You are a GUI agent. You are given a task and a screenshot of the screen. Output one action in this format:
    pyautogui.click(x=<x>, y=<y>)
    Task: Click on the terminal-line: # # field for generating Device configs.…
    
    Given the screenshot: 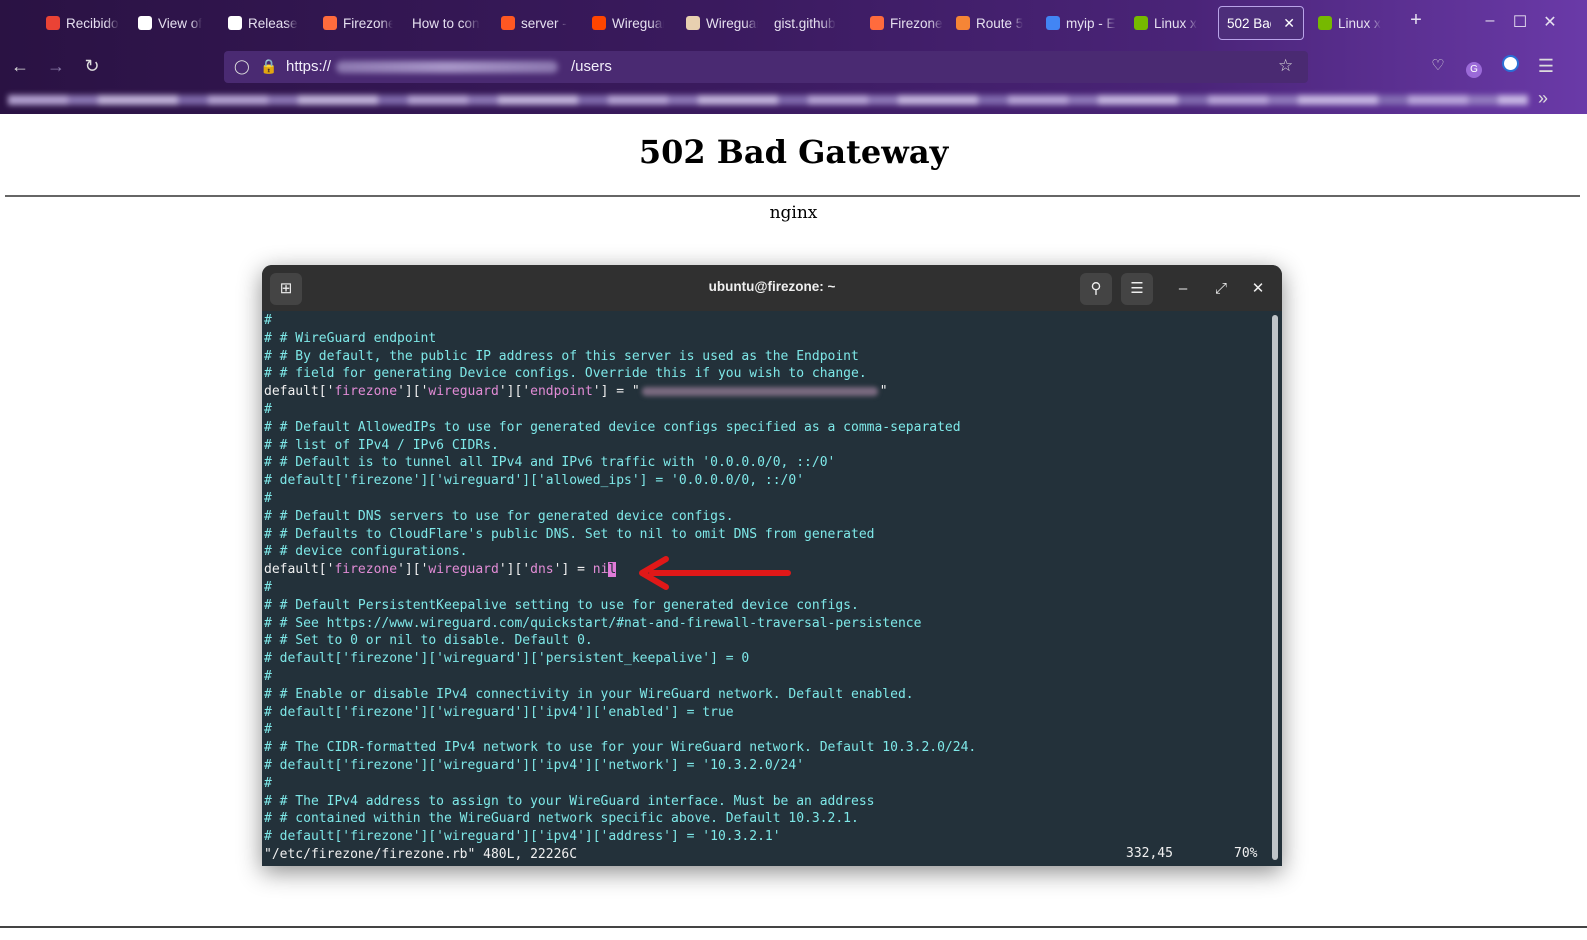 What is the action you would take?
    pyautogui.click(x=565, y=374)
    